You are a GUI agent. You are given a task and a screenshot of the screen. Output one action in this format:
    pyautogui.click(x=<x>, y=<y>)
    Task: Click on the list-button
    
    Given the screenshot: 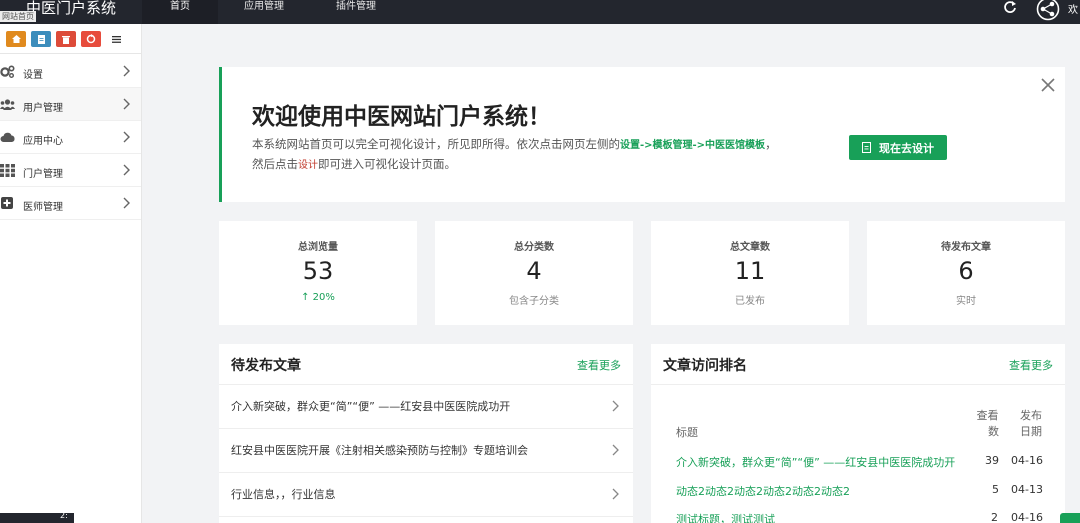 What is the action you would take?
    pyautogui.click(x=116, y=39)
    